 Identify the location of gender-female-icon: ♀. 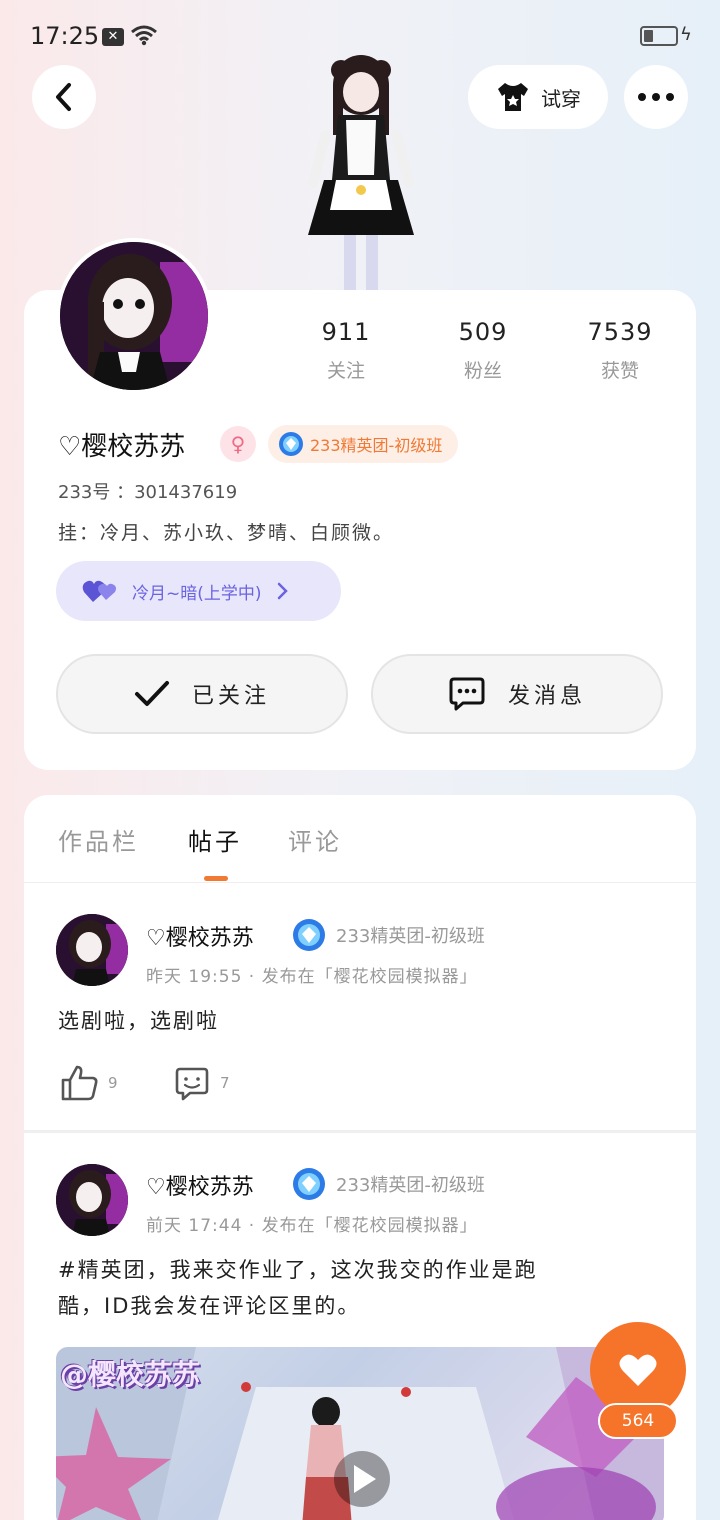
(238, 444).